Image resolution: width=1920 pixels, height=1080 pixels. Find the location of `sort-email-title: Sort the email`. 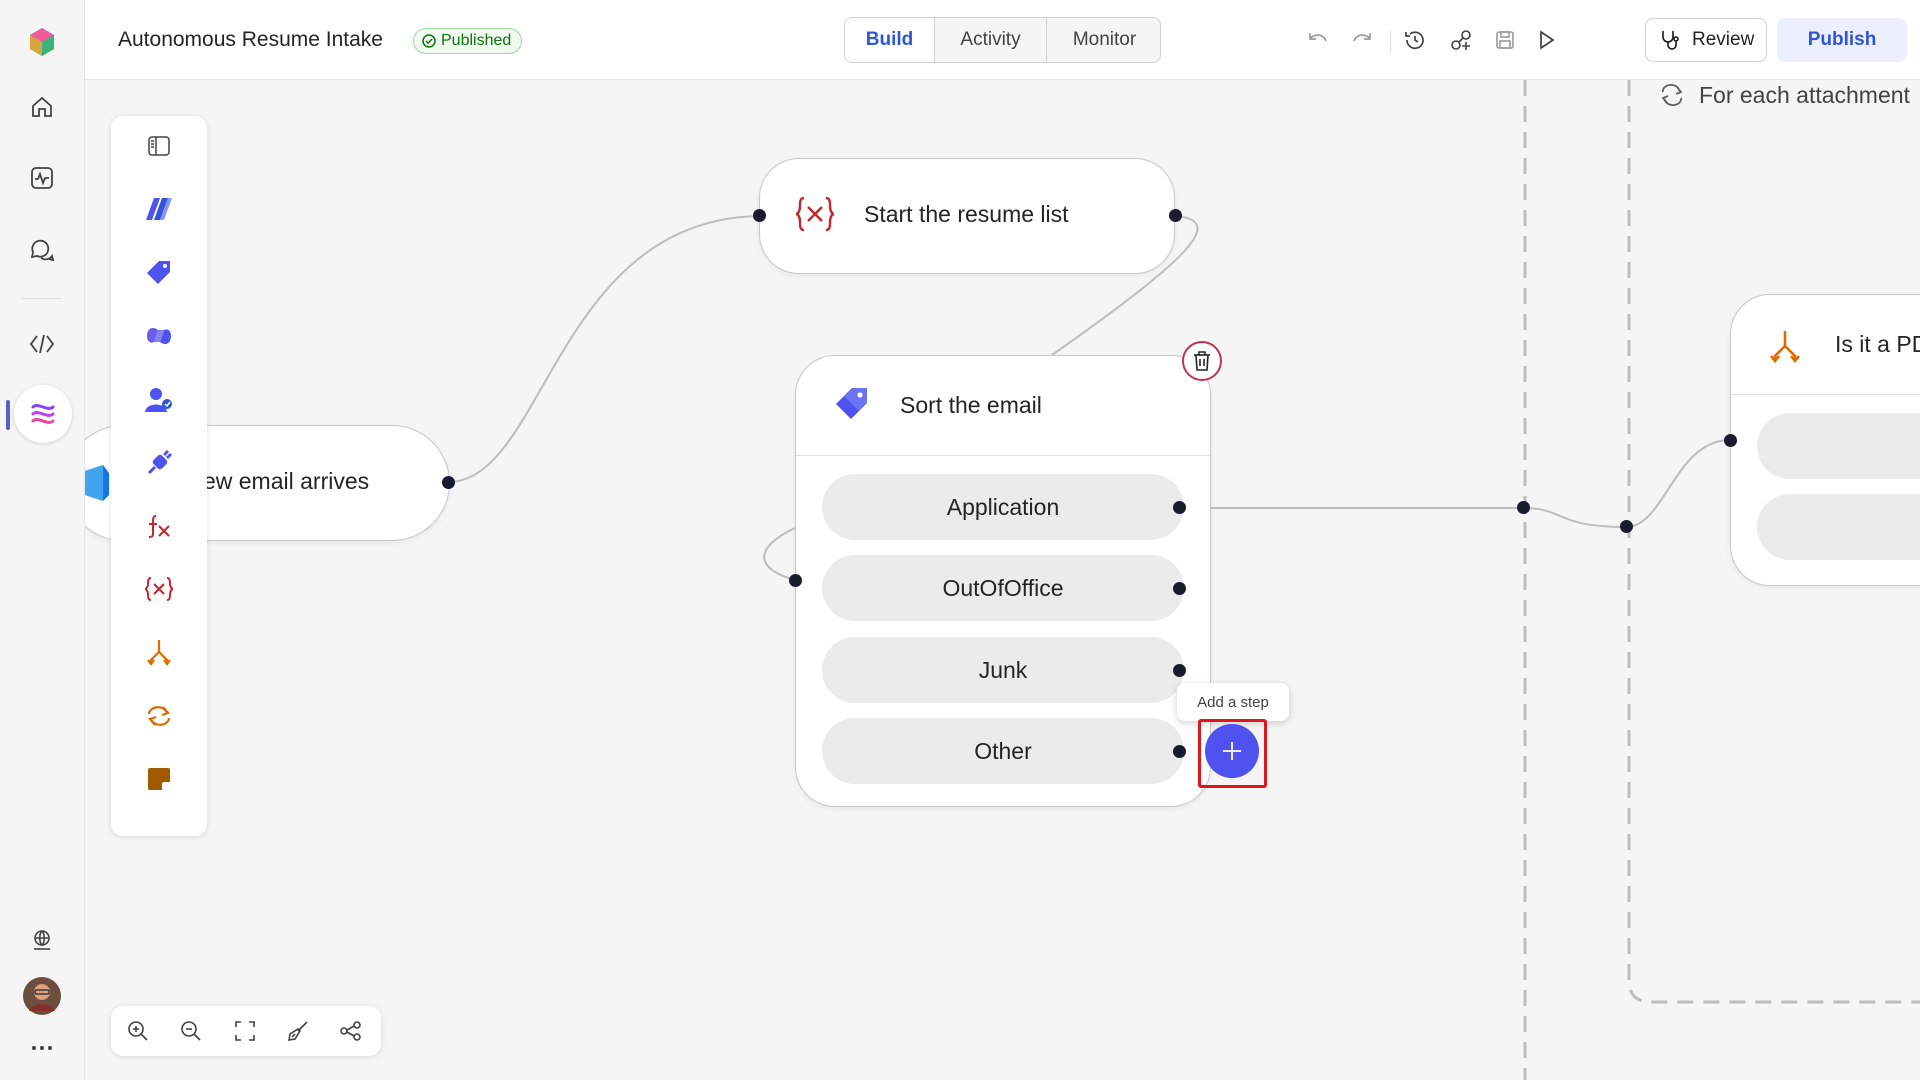

sort-email-title: Sort the email is located at coordinates (971, 405).